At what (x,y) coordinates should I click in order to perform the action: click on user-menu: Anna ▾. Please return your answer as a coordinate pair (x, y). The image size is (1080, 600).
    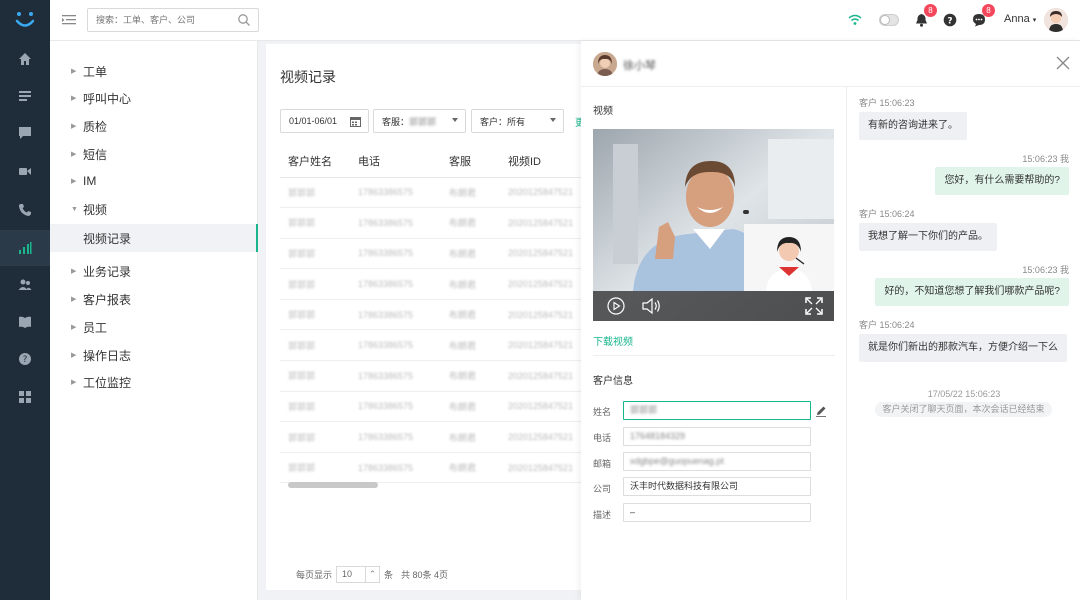
    Looking at the image, I should click on (1020, 19).